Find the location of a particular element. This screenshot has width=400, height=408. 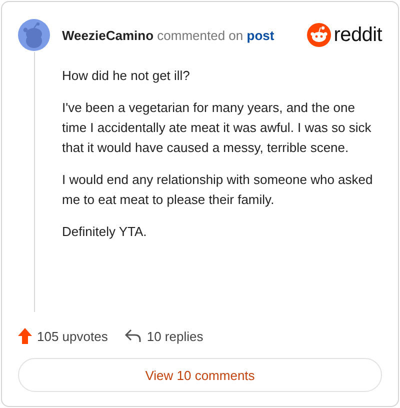

brand-wordmark: reddit is located at coordinates (358, 35).